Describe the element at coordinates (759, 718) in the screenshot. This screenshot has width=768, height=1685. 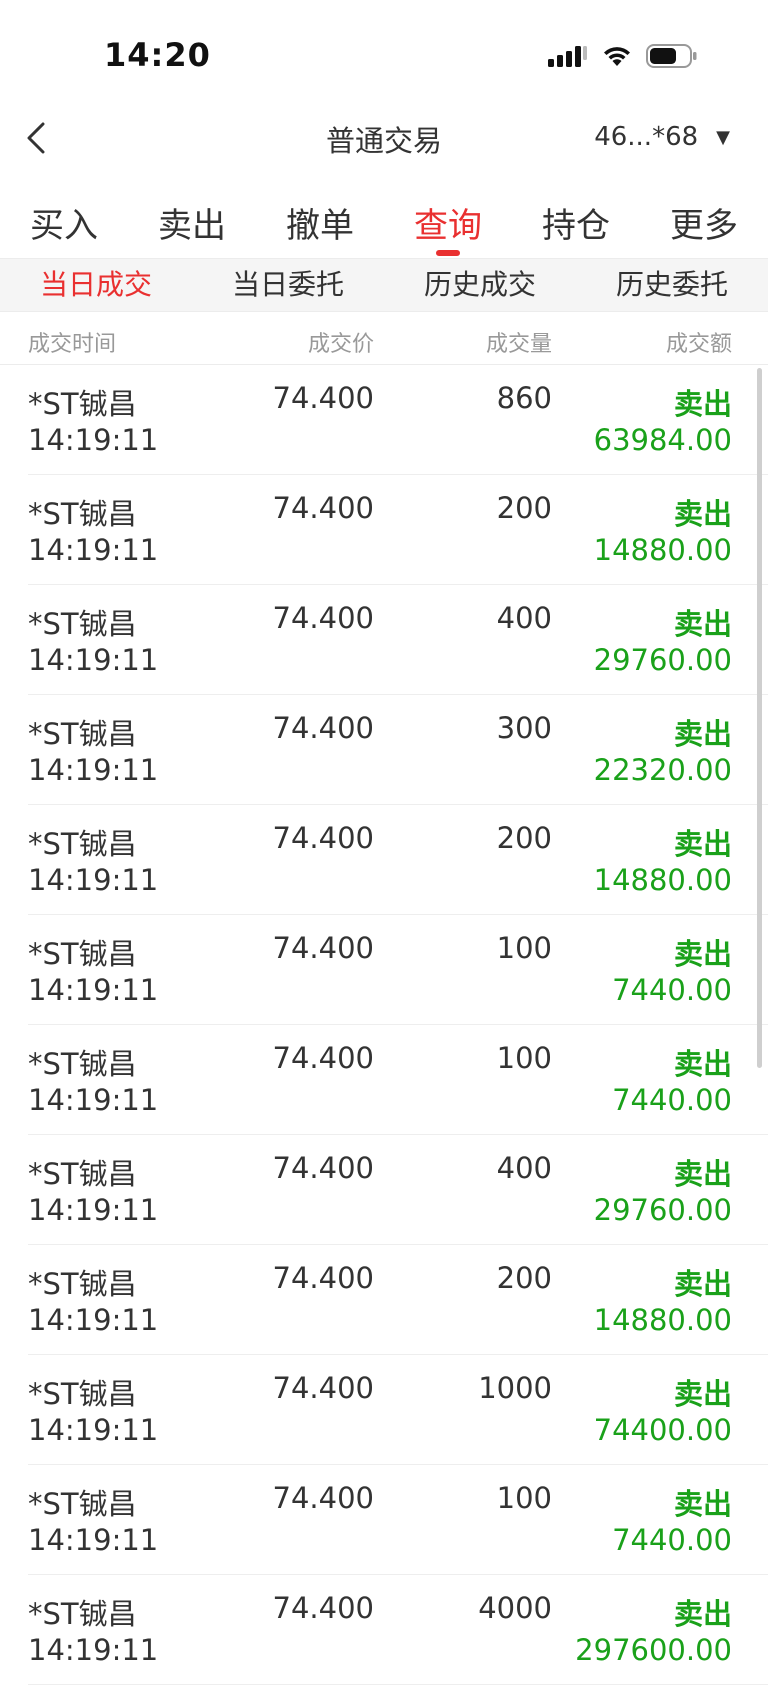
I see `list-scrollbar` at that location.